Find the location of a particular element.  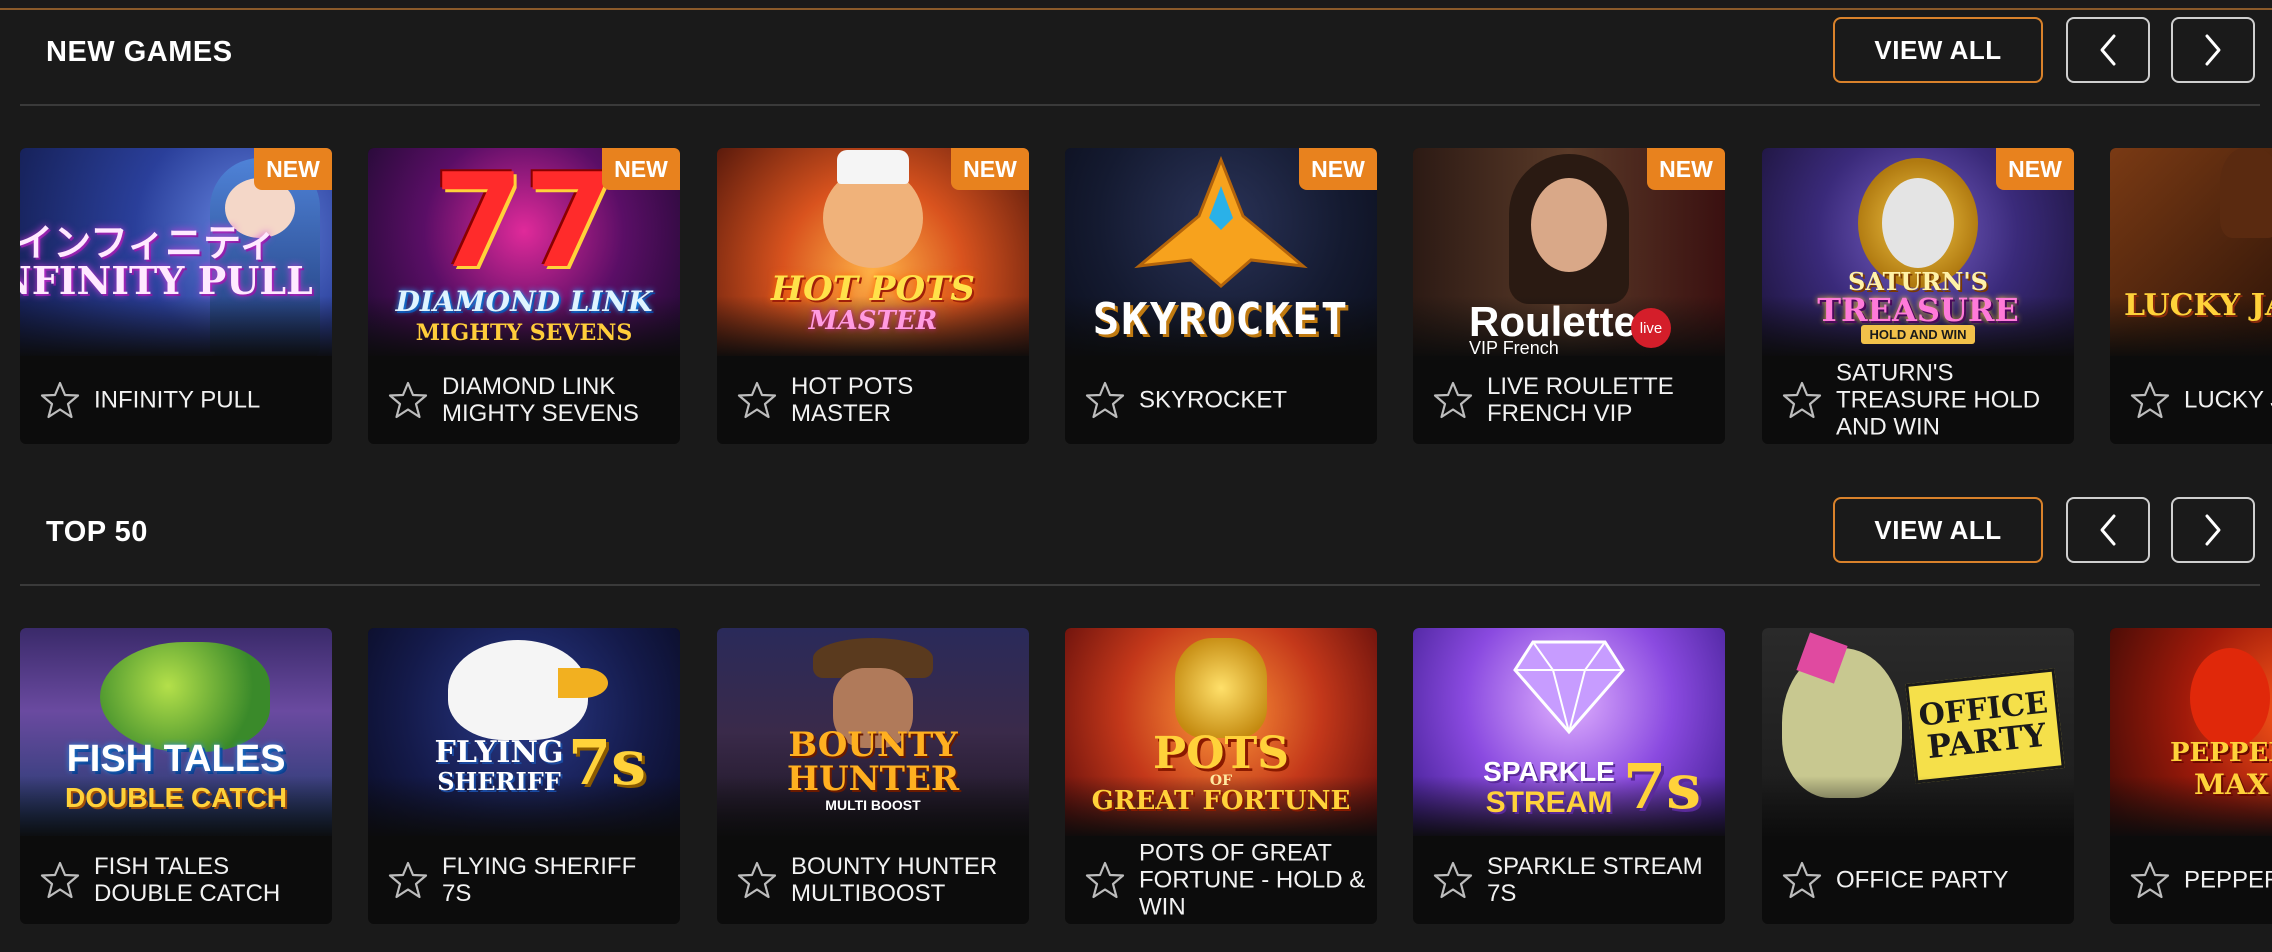

game-art-mid: HUNTER is located at coordinates (873, 779).